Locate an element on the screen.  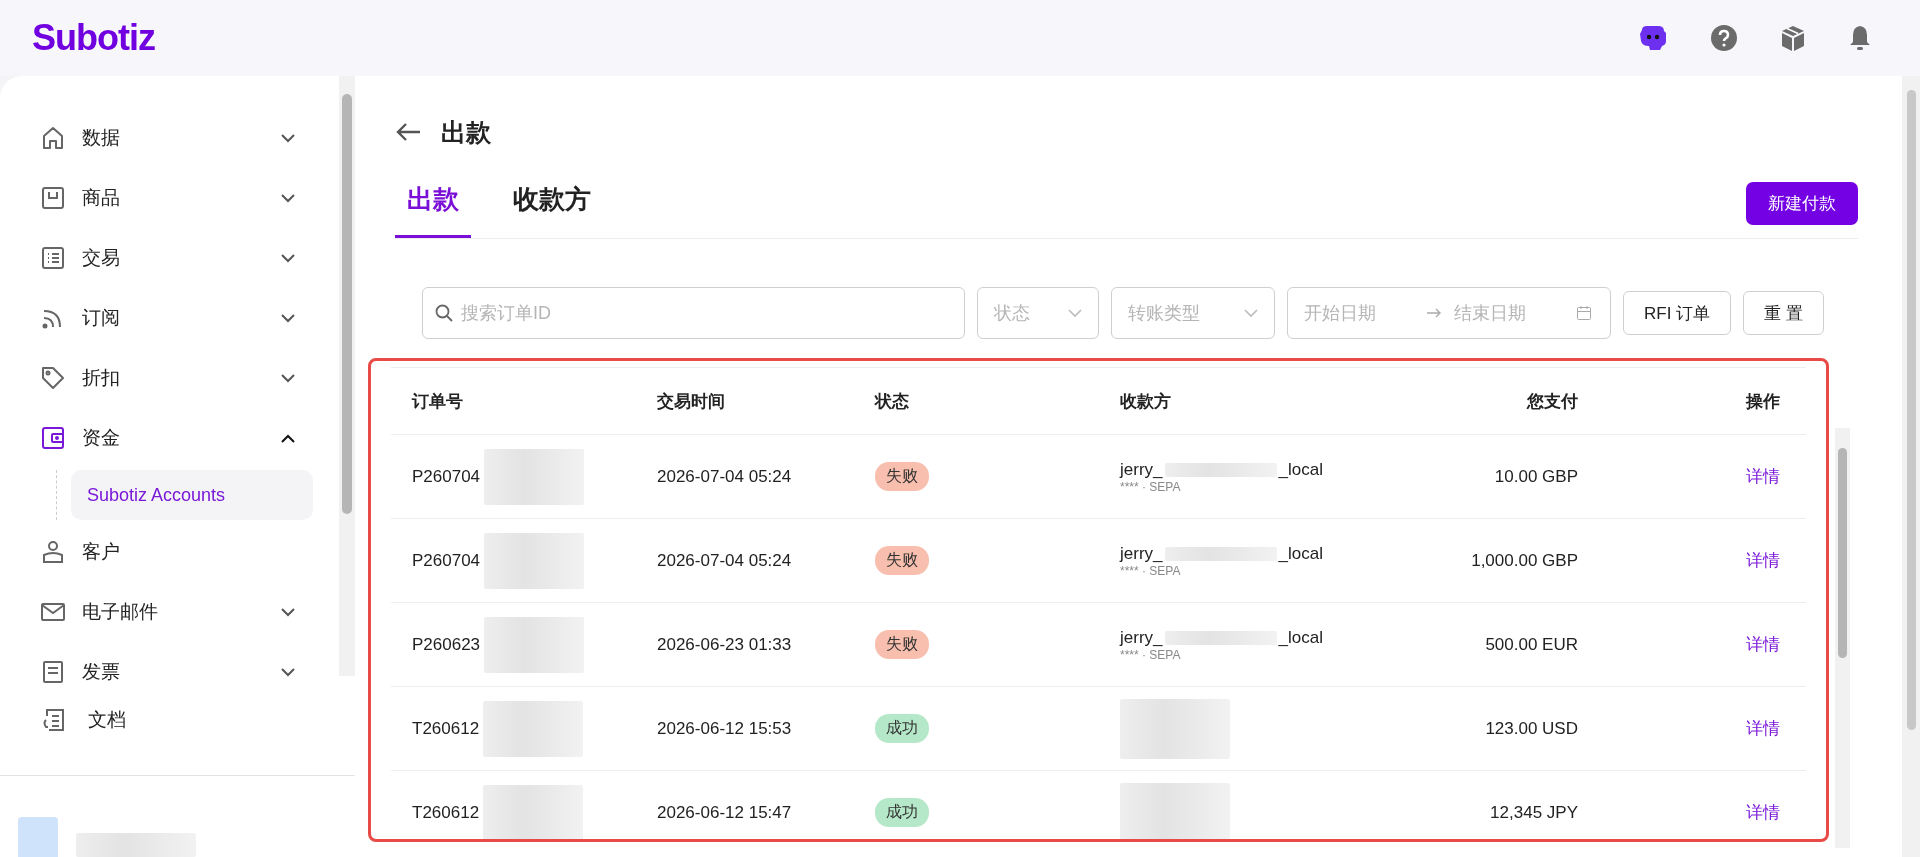
end-date-field: 结束日期 is located at coordinates (1509, 313).